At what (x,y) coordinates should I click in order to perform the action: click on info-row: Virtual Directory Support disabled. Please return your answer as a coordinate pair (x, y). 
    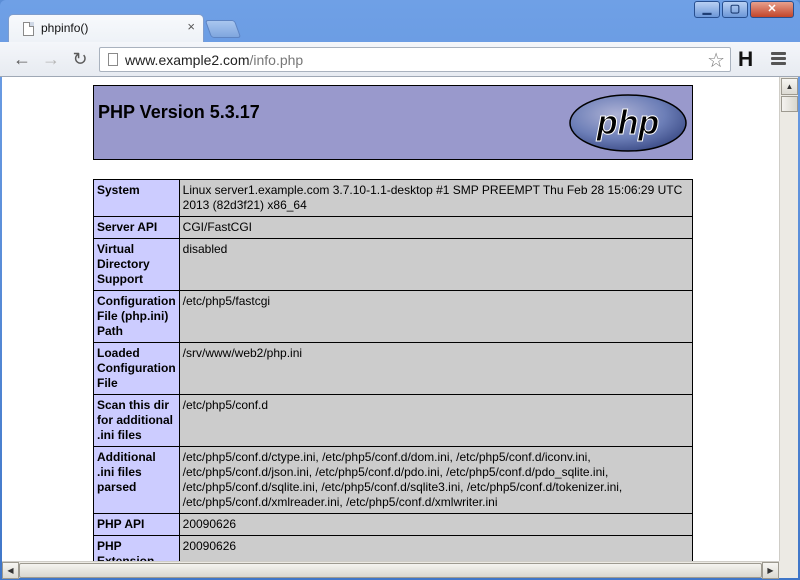
    Looking at the image, I should click on (393, 264).